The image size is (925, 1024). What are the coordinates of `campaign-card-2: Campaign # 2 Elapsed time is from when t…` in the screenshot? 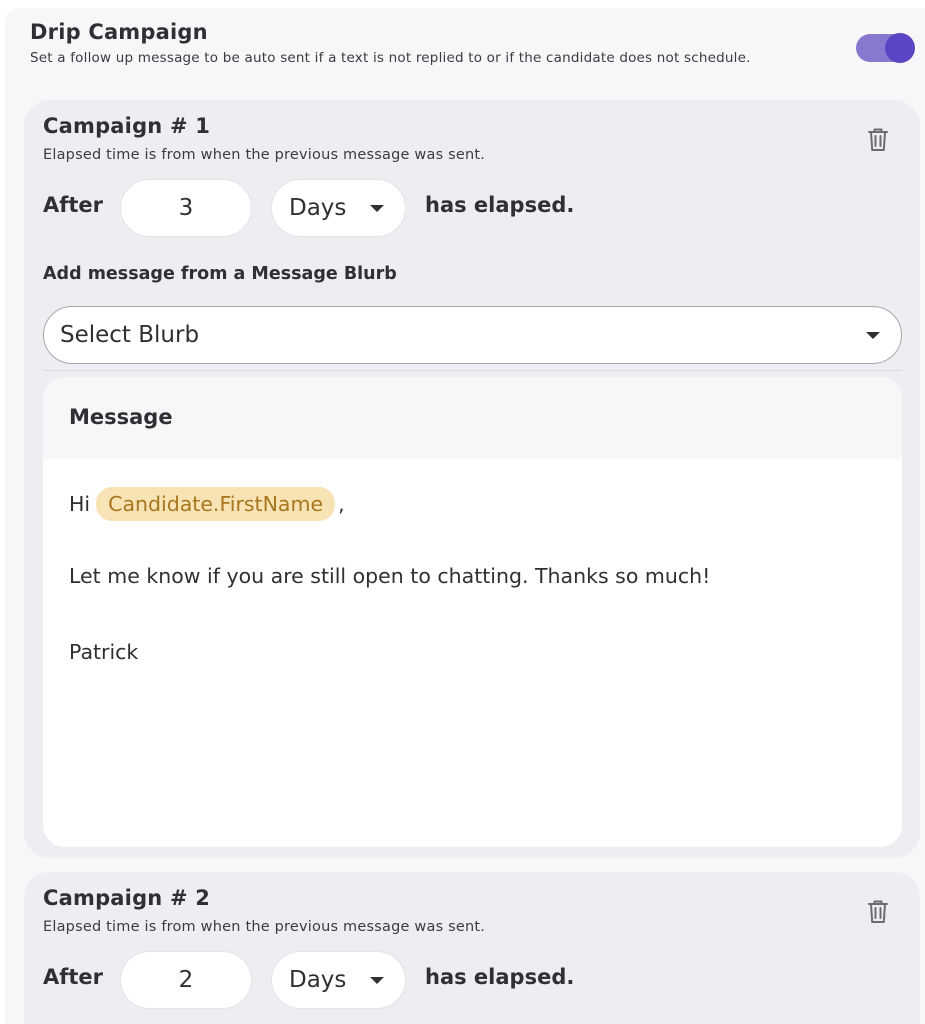 It's located at (472, 948).